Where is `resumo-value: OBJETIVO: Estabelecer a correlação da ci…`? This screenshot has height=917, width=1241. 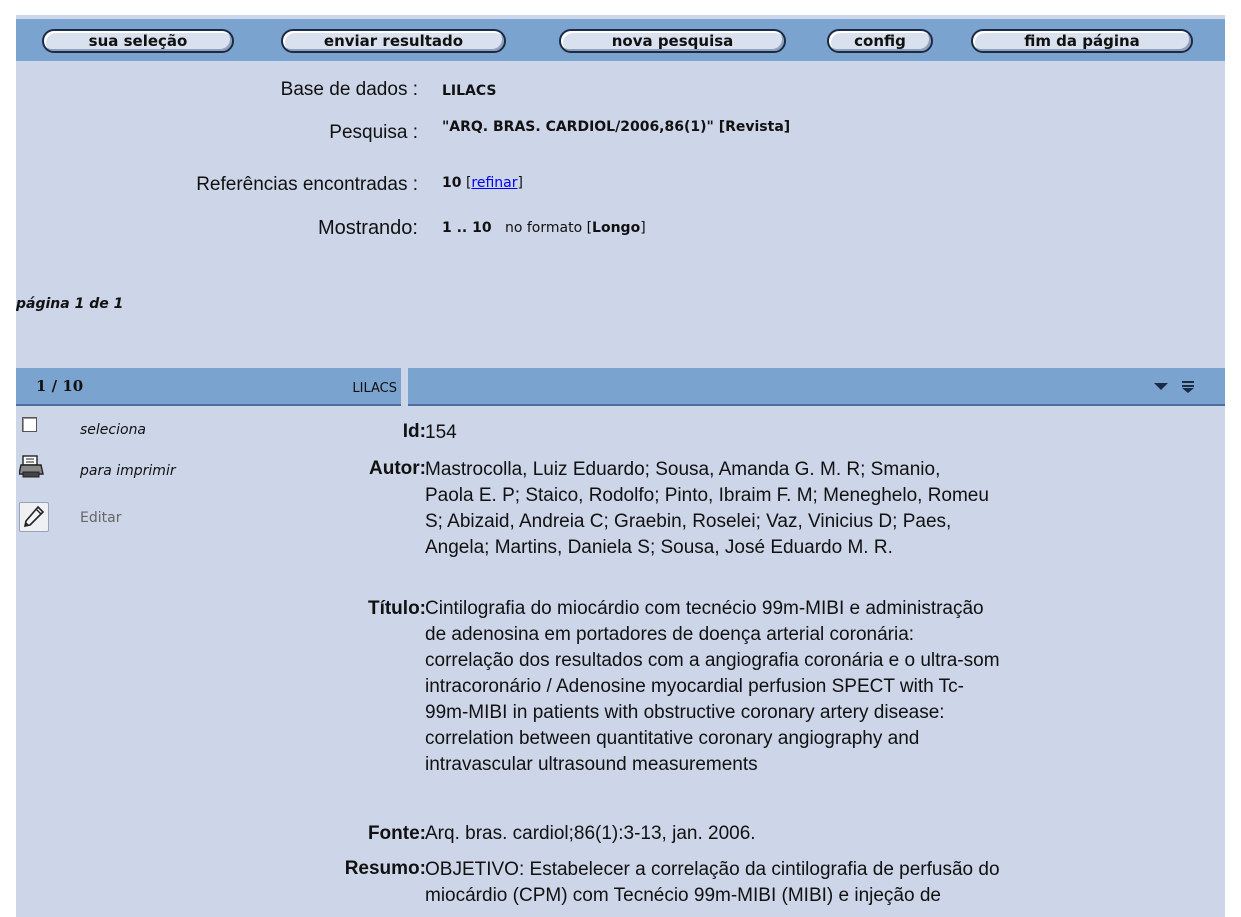
resumo-value: OBJETIVO: Estabelecer a correlação da ci… is located at coordinates (712, 882).